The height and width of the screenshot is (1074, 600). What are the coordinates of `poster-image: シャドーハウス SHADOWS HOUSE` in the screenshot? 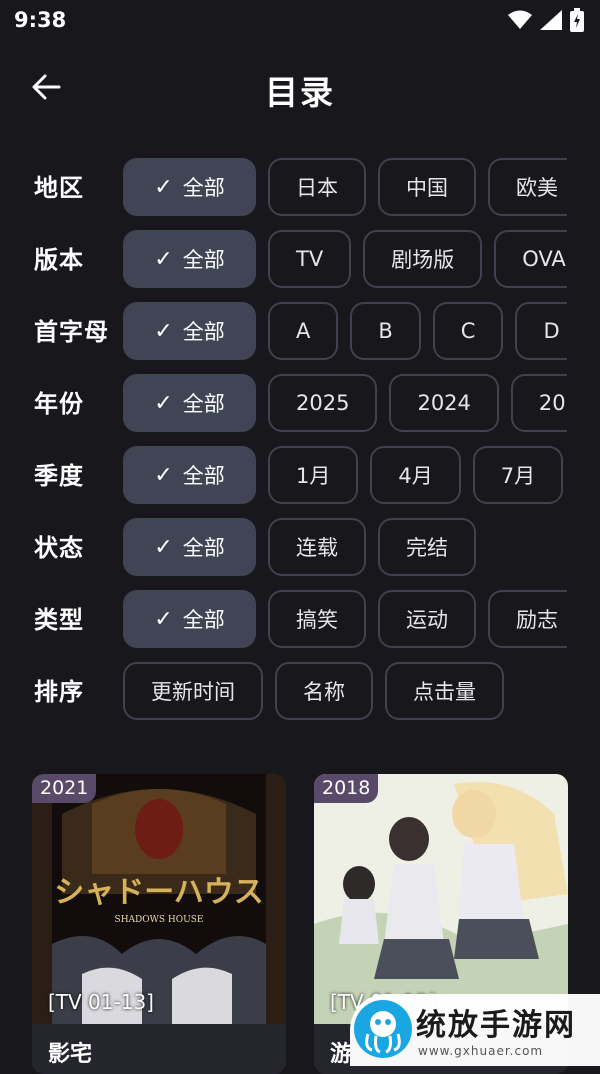 It's located at (159, 899).